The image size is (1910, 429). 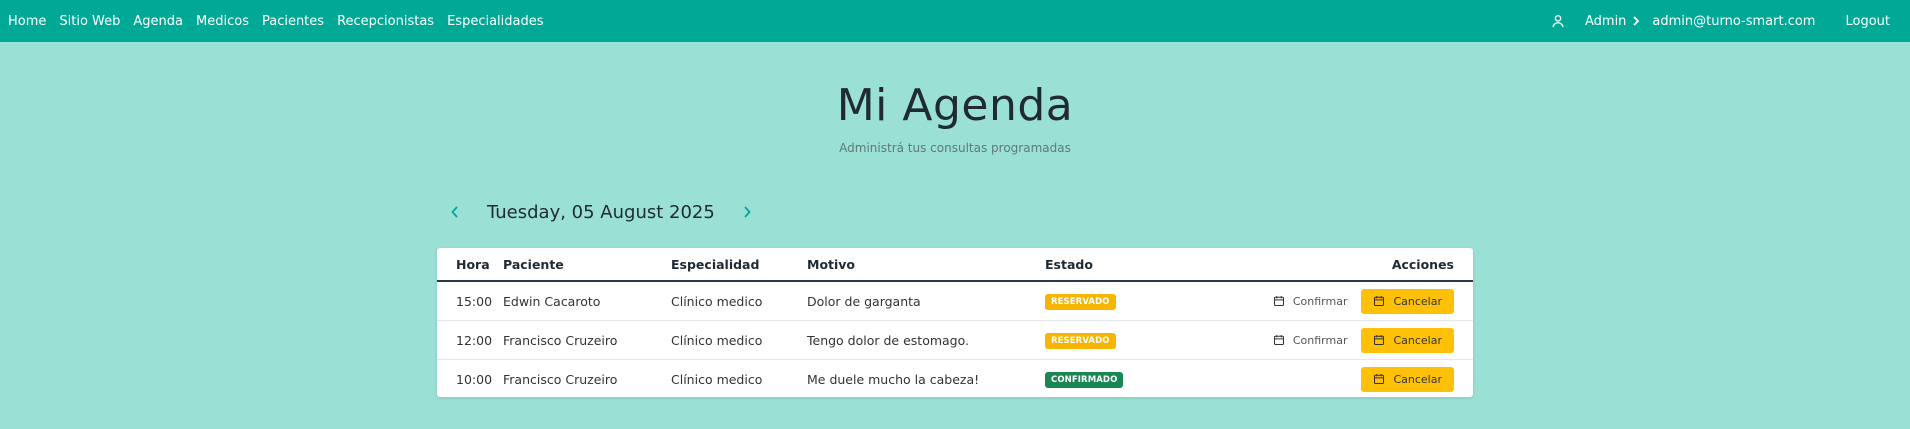 I want to click on nav-recepcionistas-link: Recepcionistas, so click(x=388, y=21).